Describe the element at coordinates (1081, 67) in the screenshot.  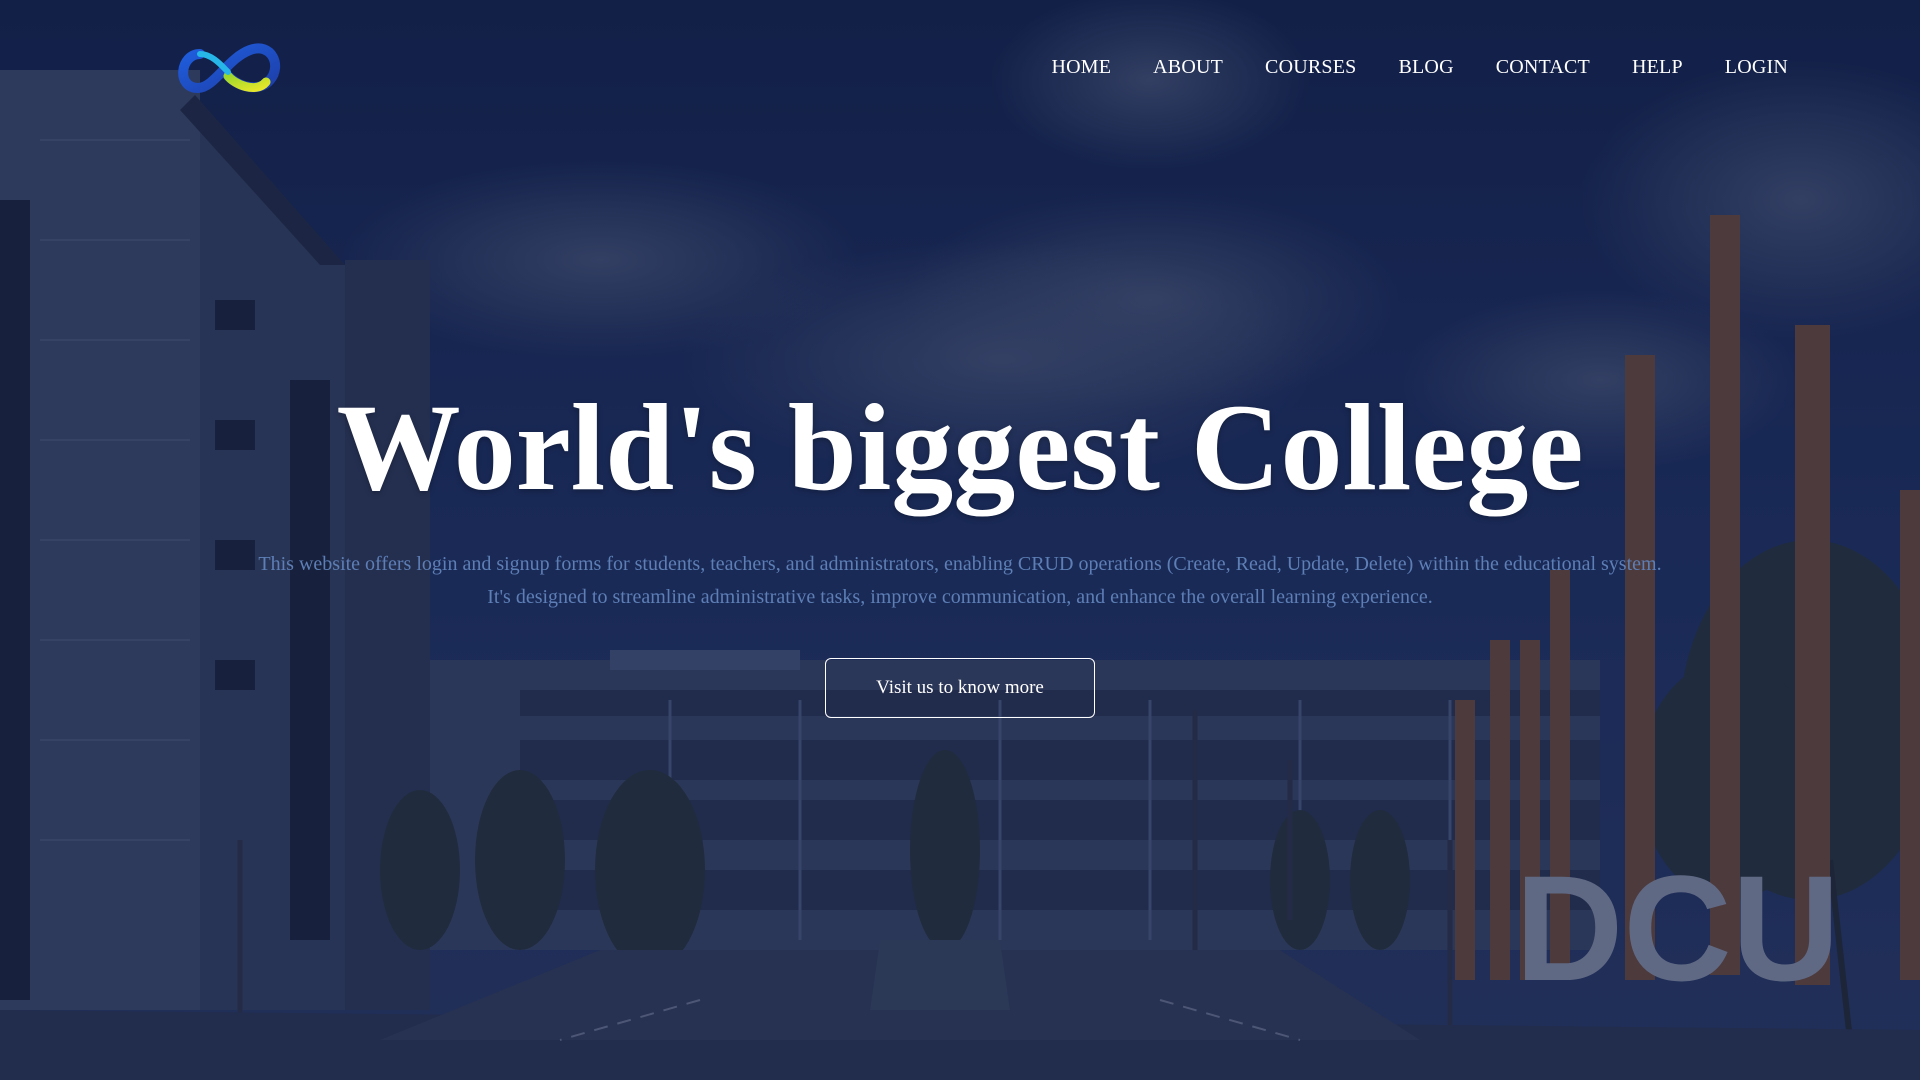
I see `nav-home-link: HOME` at that location.